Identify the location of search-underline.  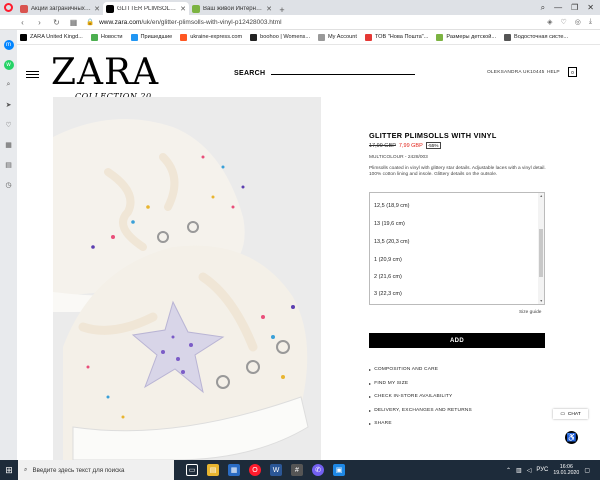
(343, 74).